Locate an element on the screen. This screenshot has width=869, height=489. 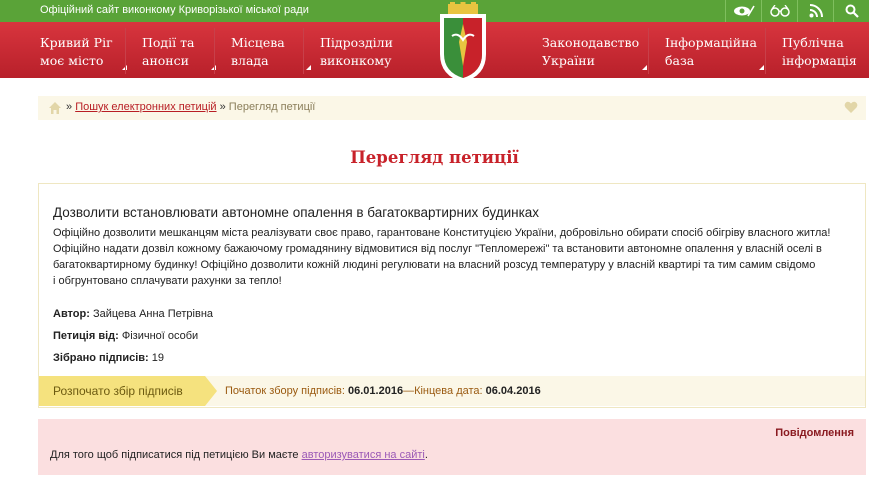
nav-label: Кривий Ріг is located at coordinates (76, 42).